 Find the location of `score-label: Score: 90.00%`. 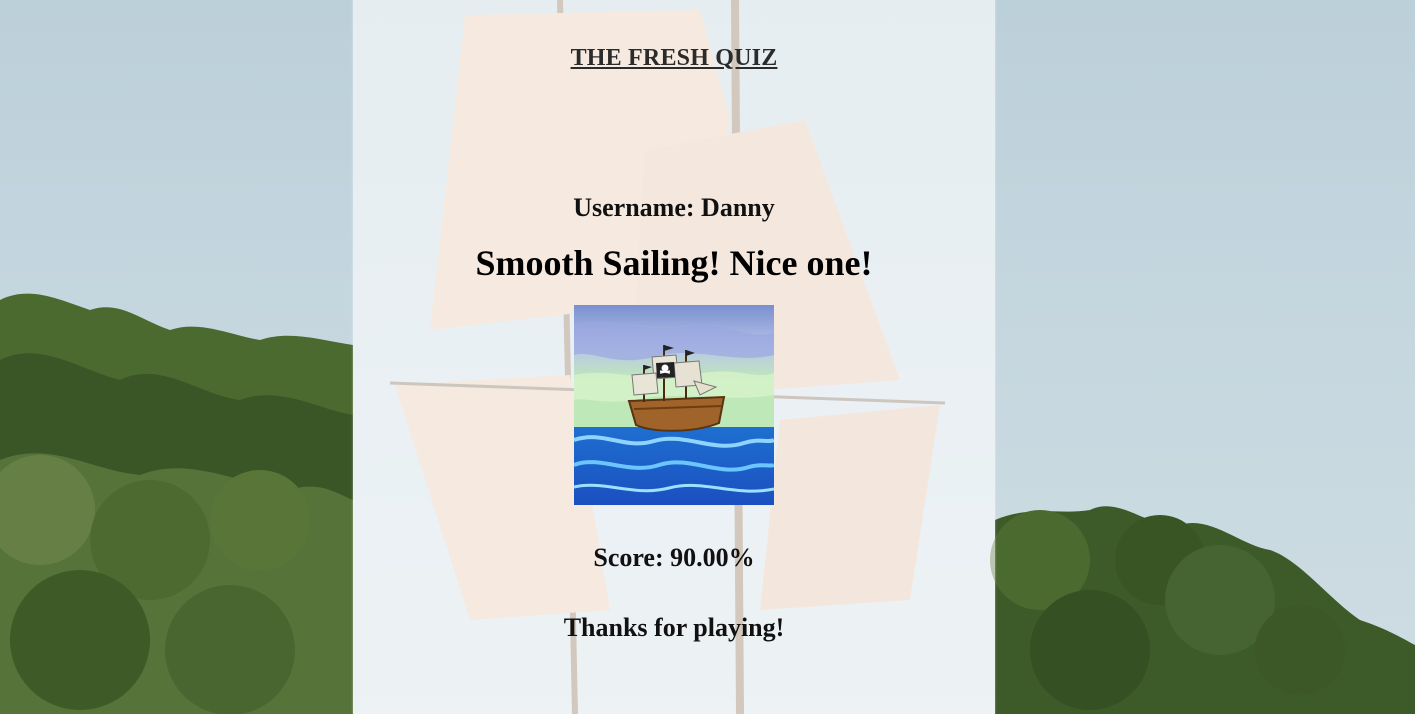

score-label: Score: 90.00% is located at coordinates (674, 557).